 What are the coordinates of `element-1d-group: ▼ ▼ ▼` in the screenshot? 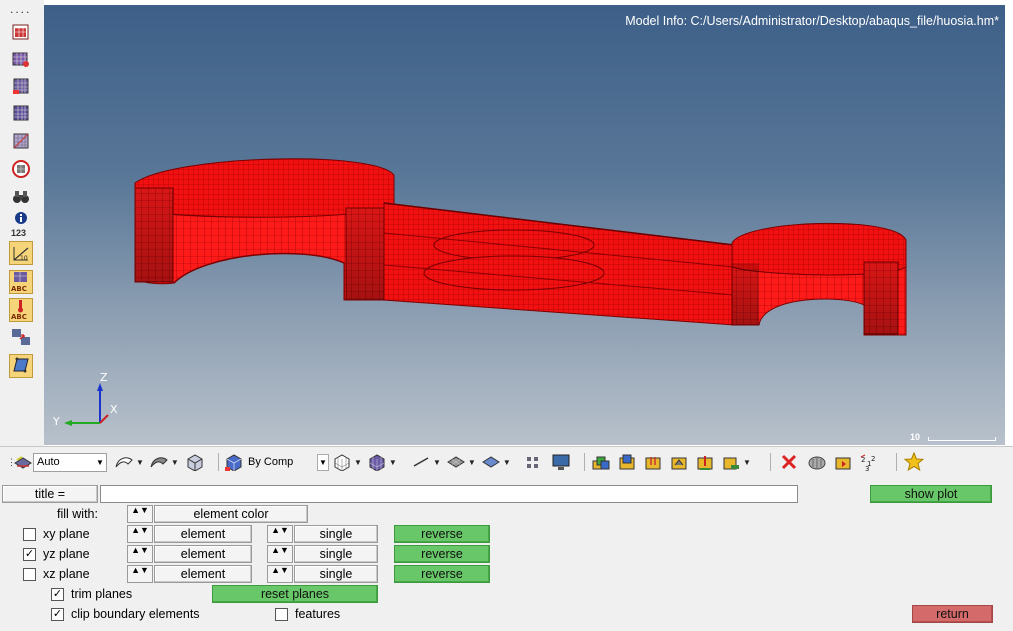 It's located at (460, 462).